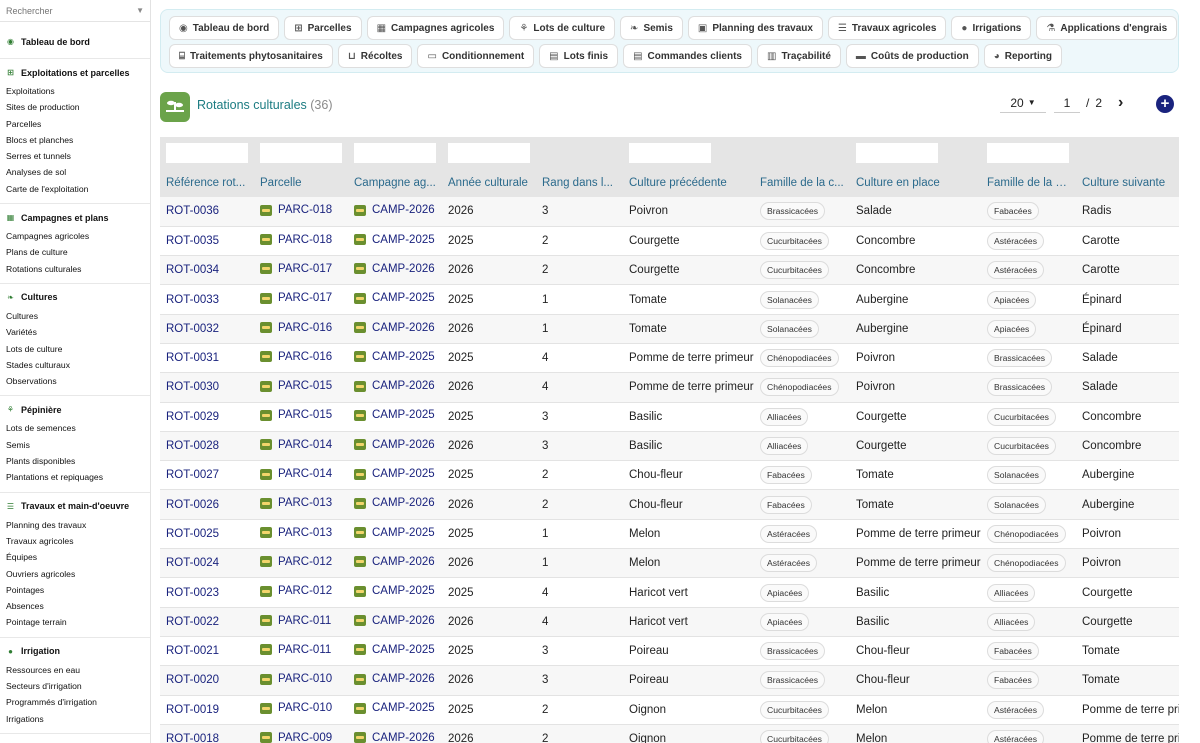 Image resolution: width=1200 pixels, height=743 pixels. Describe the element at coordinates (224, 28) in the screenshot. I see `nav-button: ◉ Tableau de bord` at that location.